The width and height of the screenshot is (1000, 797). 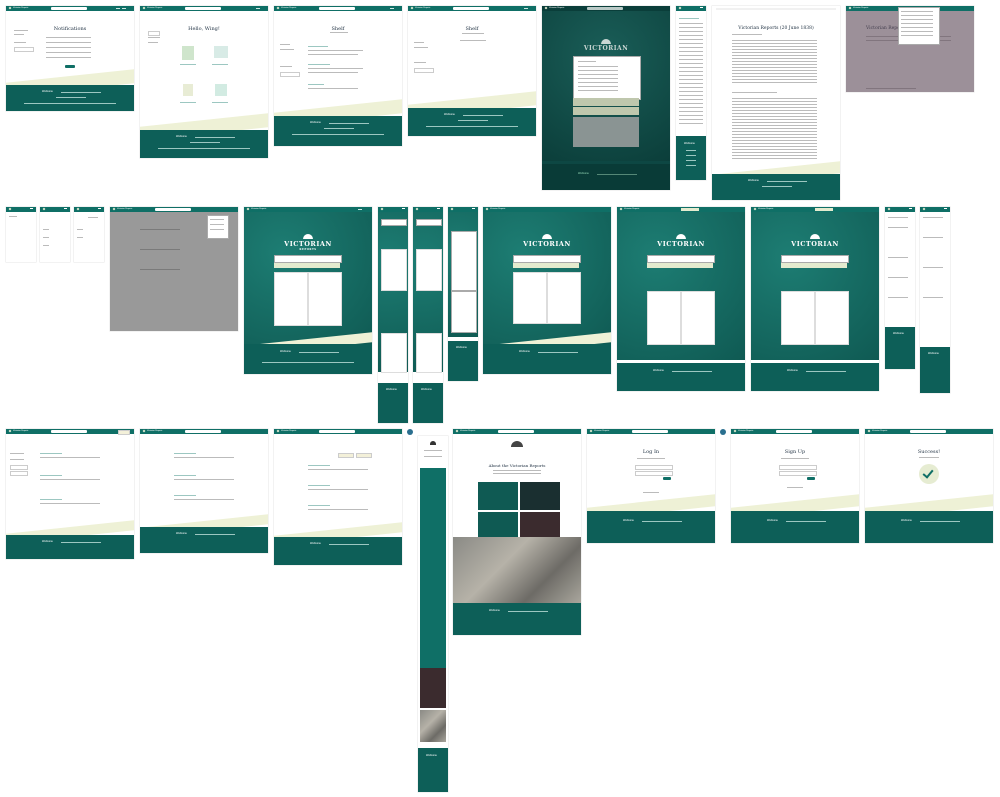 I want to click on modal-dialog, so click(x=607, y=78).